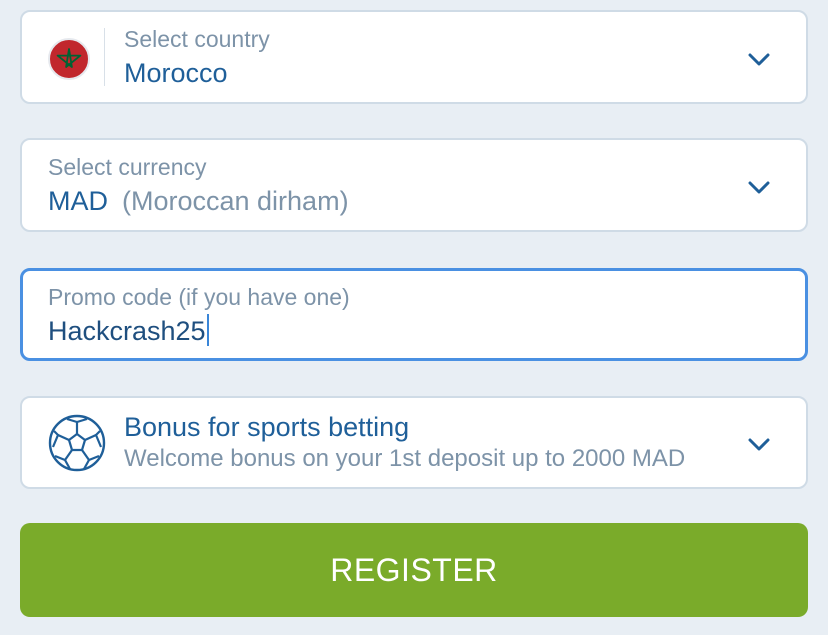 This screenshot has height=635, width=828. Describe the element at coordinates (199, 297) in the screenshot. I see `promo-code-label: Promo code (if you have one)` at that location.